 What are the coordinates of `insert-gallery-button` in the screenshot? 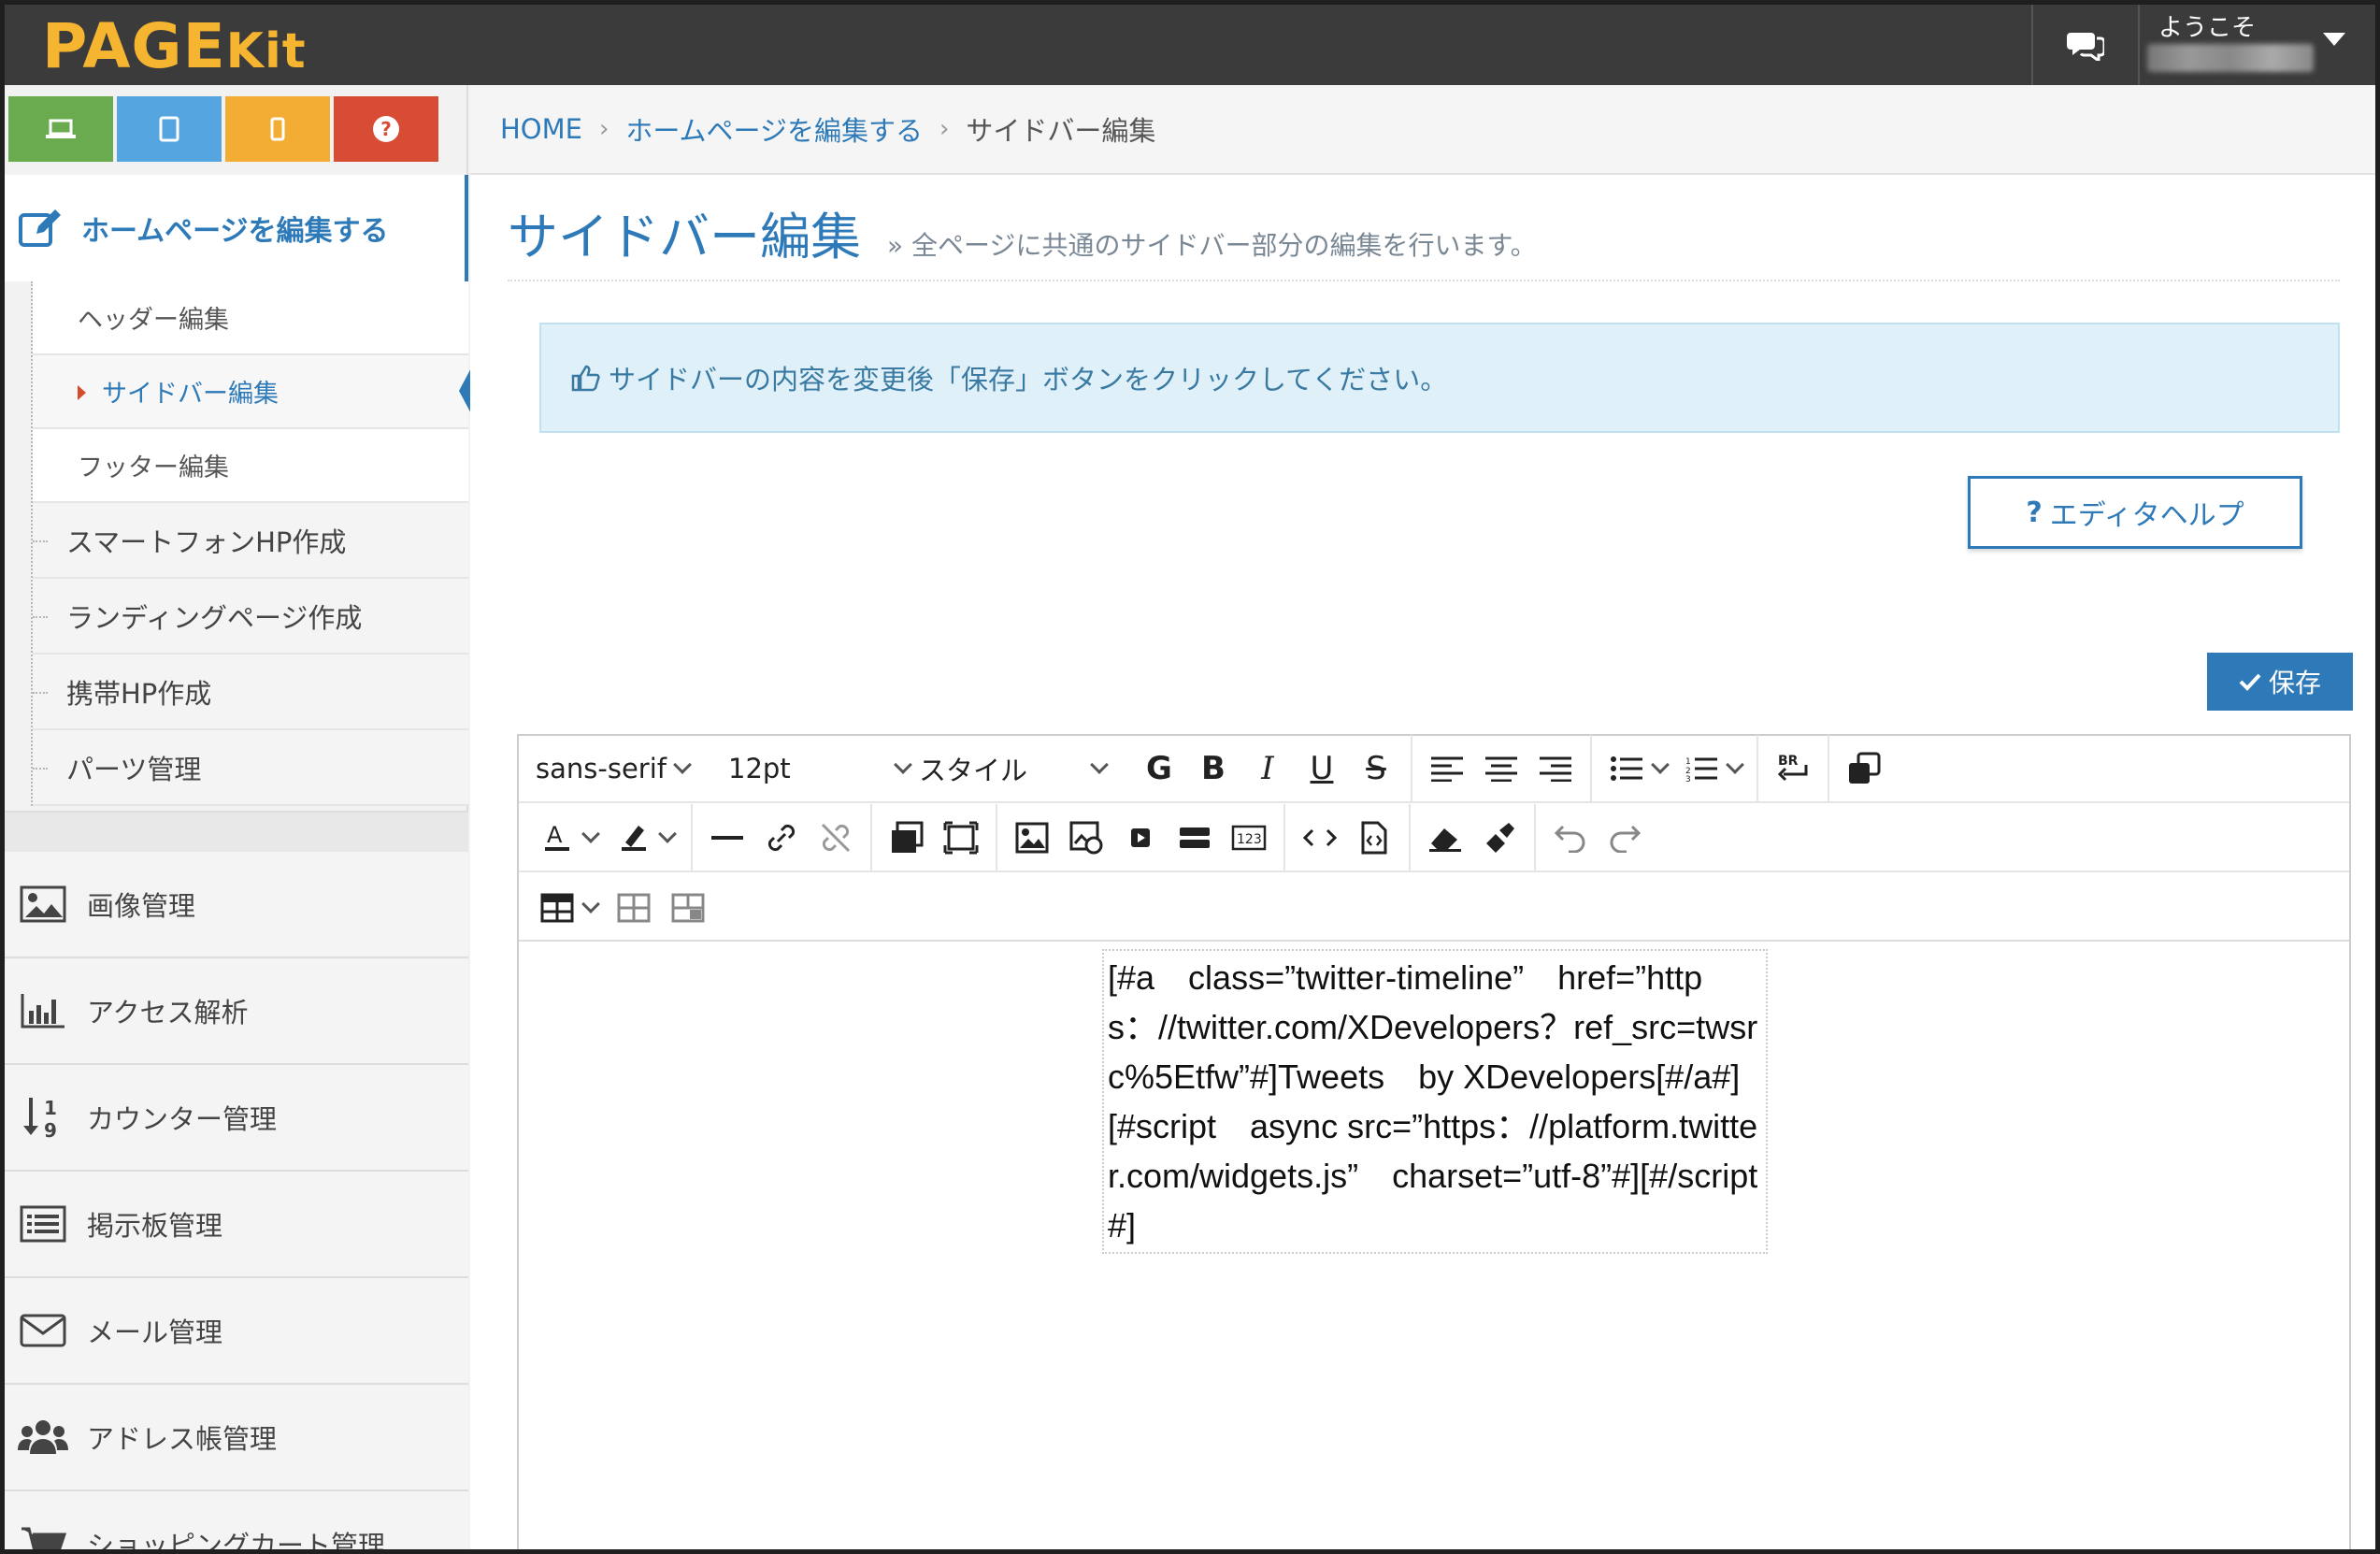 It's located at (907, 838).